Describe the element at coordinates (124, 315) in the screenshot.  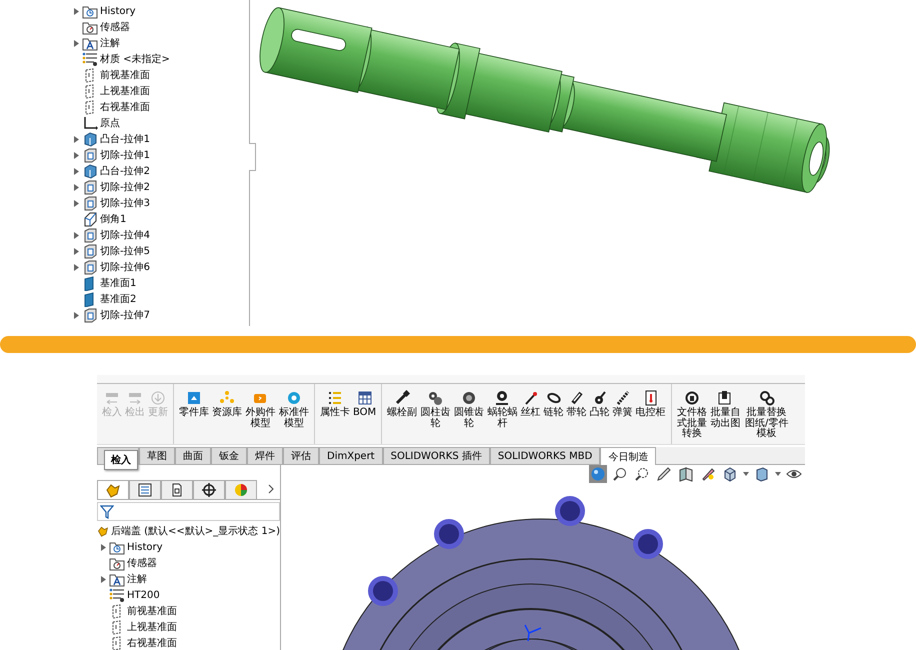
I see `tree-item: 切除-拉伸7` at that location.